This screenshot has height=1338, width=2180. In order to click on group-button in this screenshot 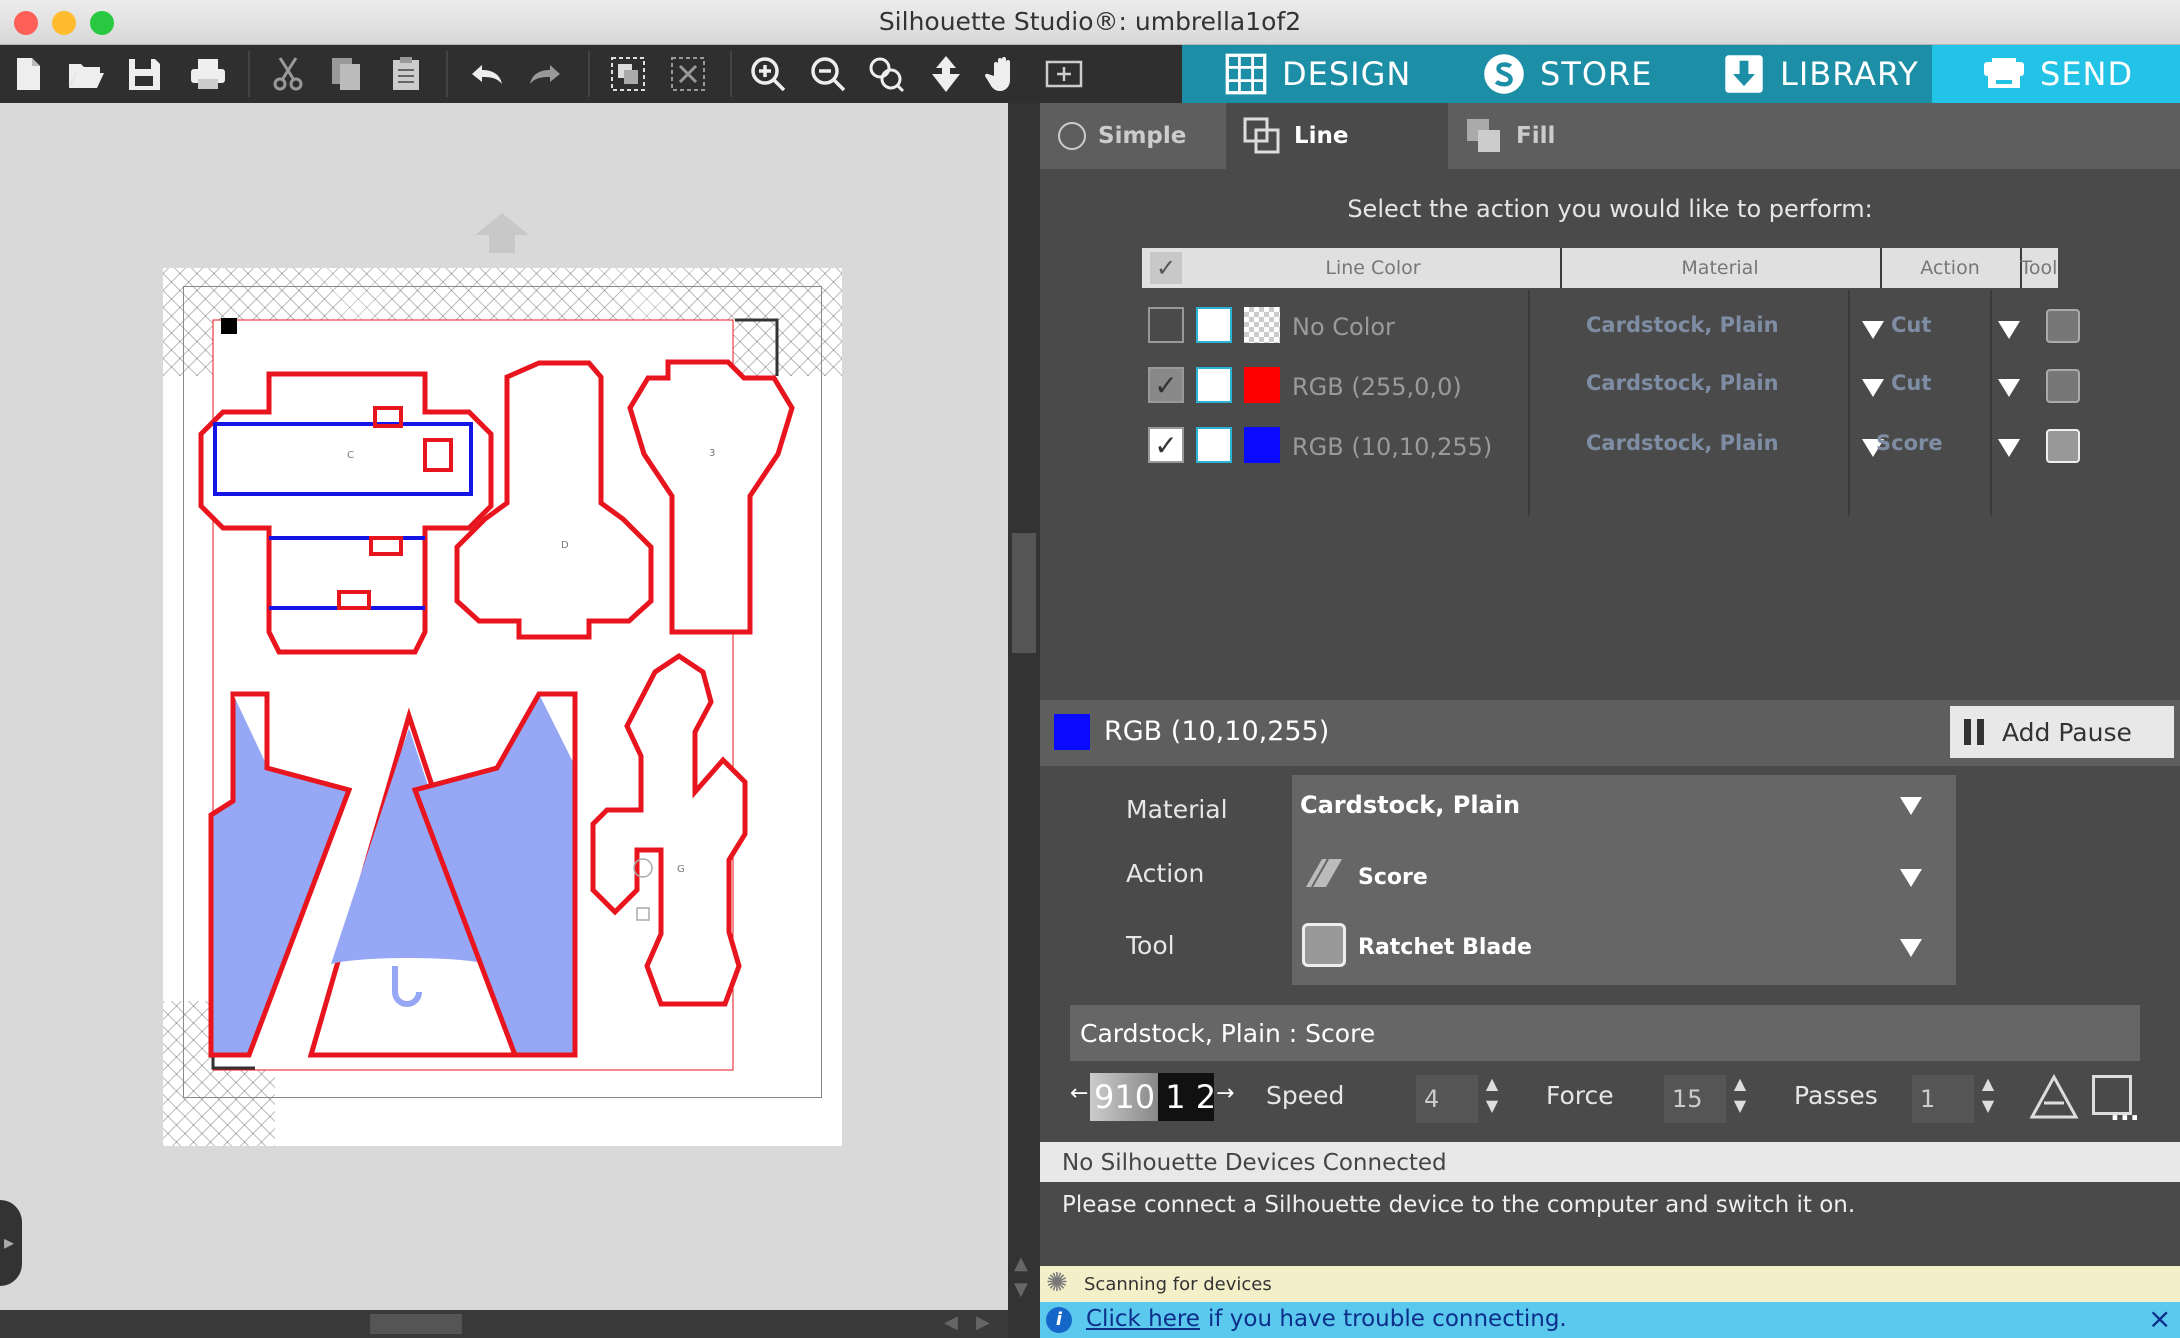, I will do `click(628, 74)`.